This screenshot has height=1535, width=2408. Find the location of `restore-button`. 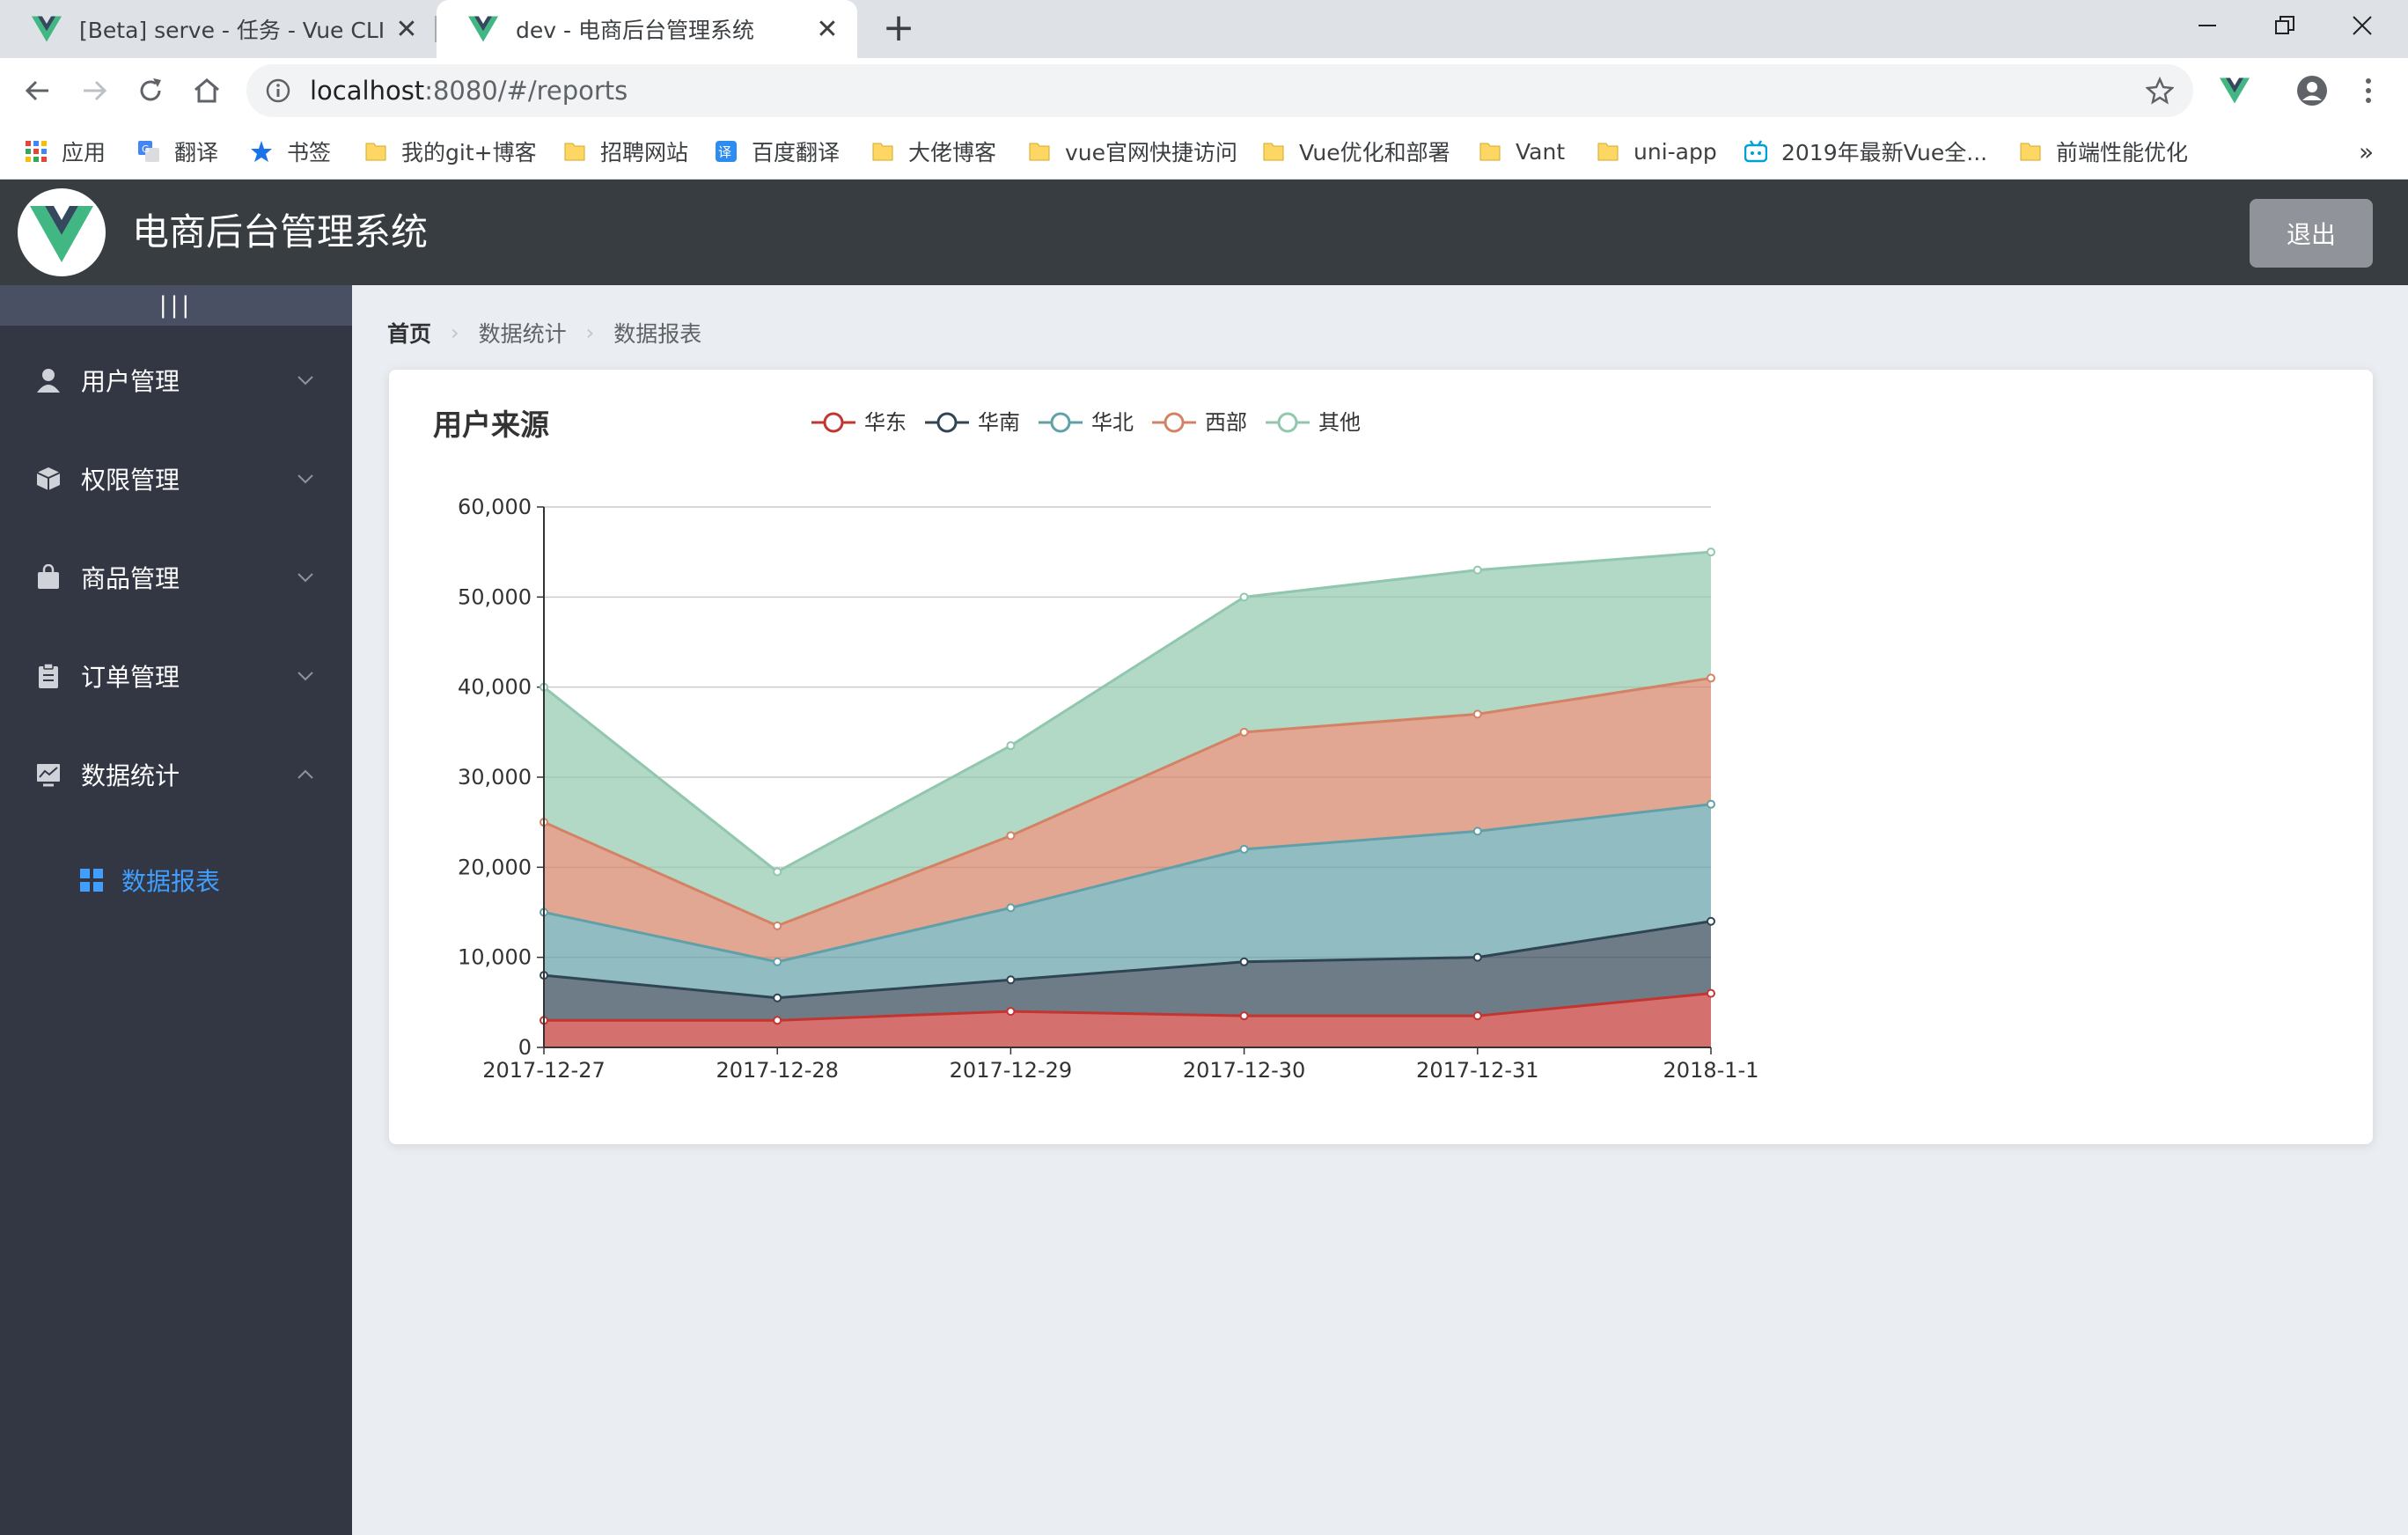

restore-button is located at coordinates (2285, 25).